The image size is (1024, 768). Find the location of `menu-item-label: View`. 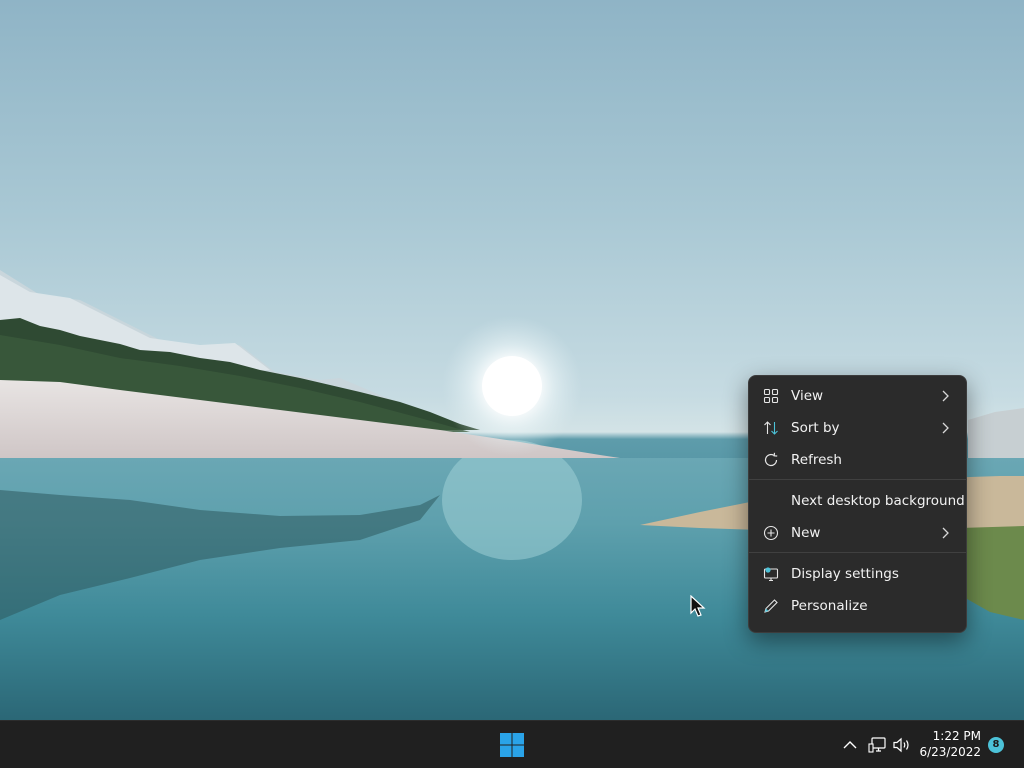

menu-item-label: View is located at coordinates (807, 396).